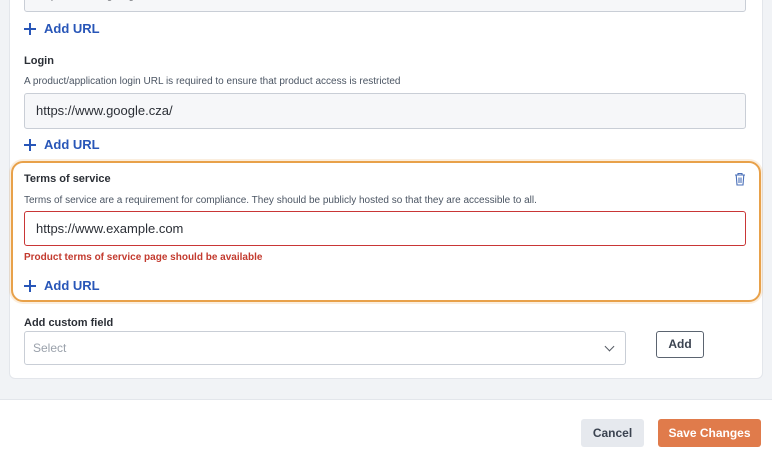  I want to click on cancel-button: Cancel, so click(612, 433).